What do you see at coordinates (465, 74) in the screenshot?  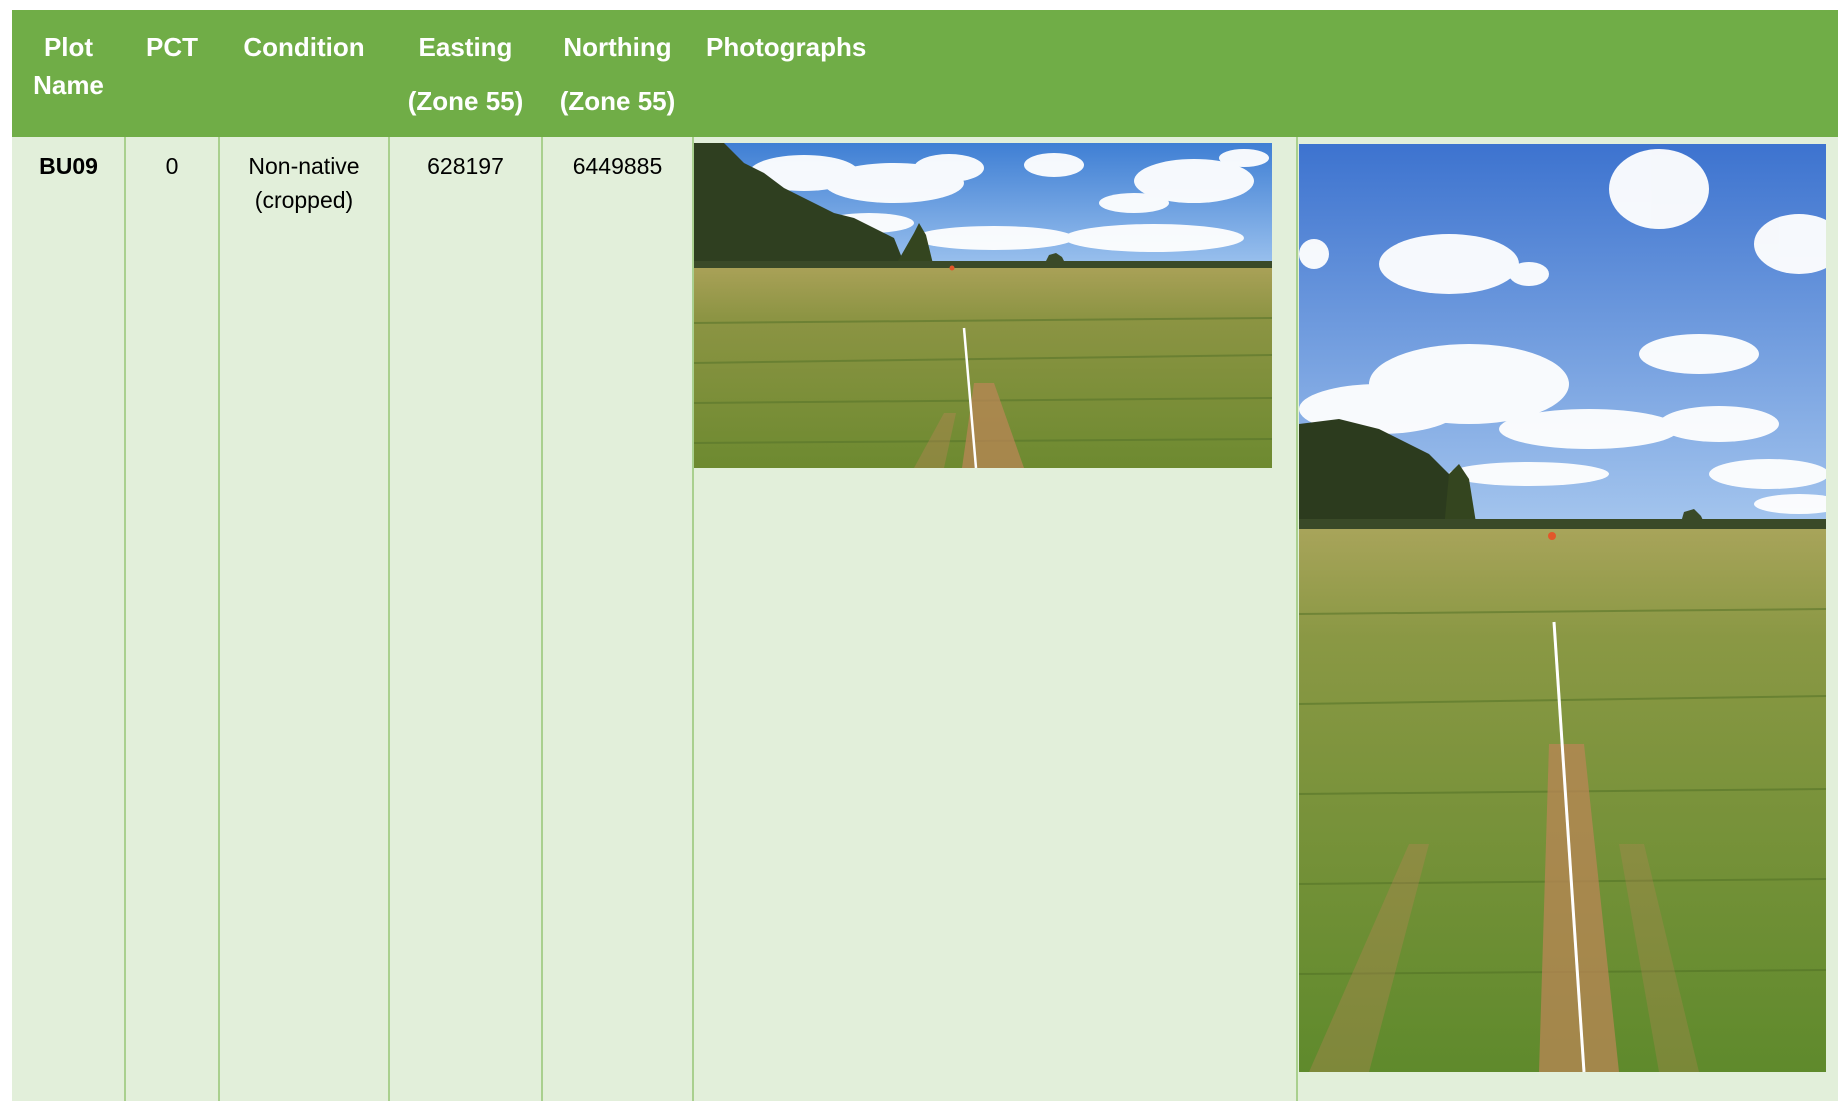 I see `header-easting: Easting (Zone 55)` at bounding box center [465, 74].